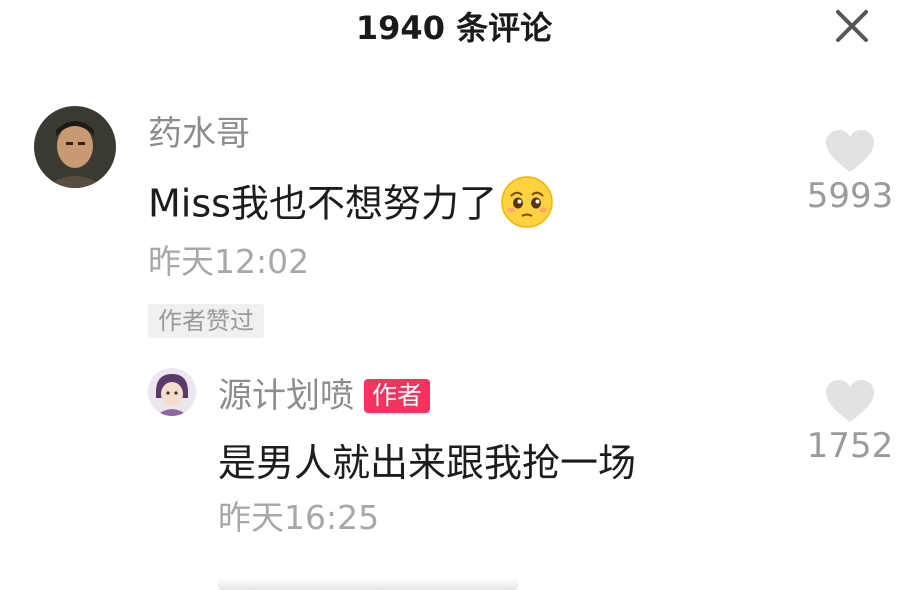  What do you see at coordinates (368, 584) in the screenshot?
I see `next-comment-peek` at bounding box center [368, 584].